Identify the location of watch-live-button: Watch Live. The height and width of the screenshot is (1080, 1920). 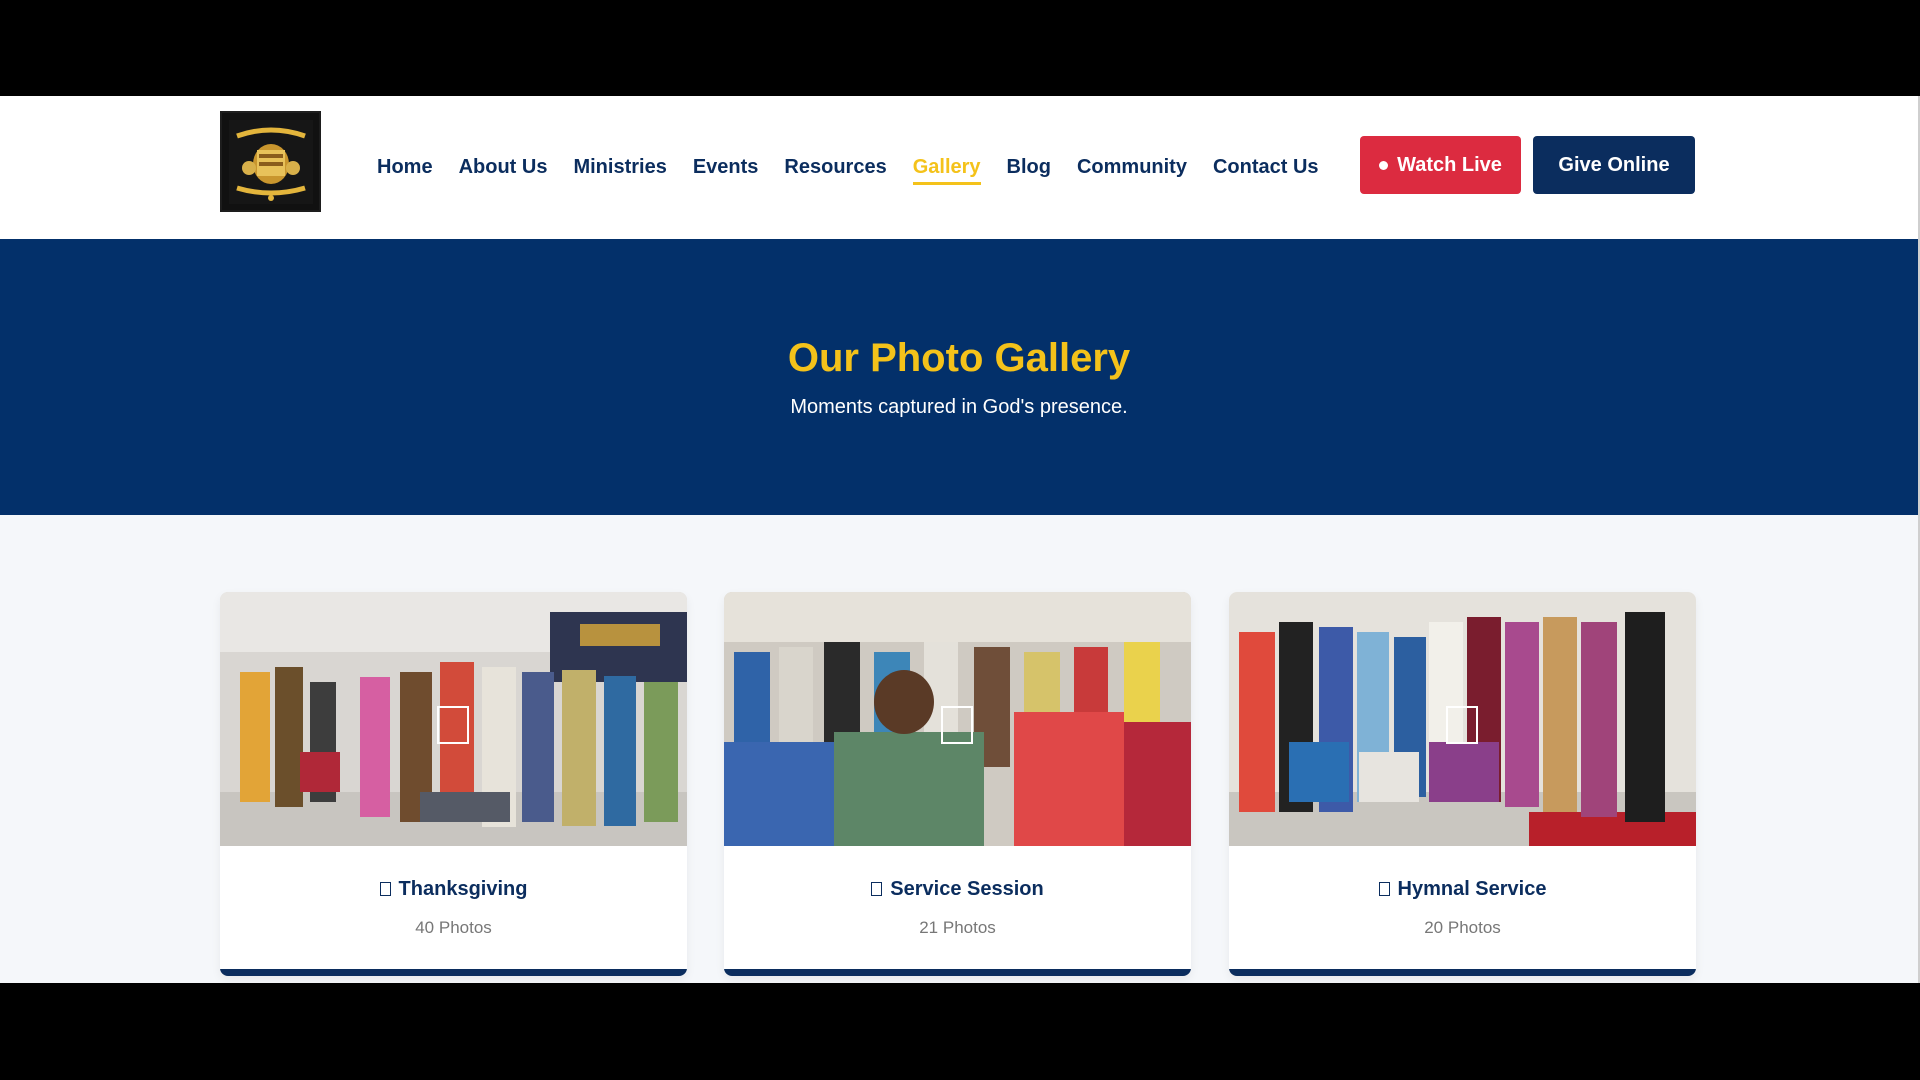
(1440, 165).